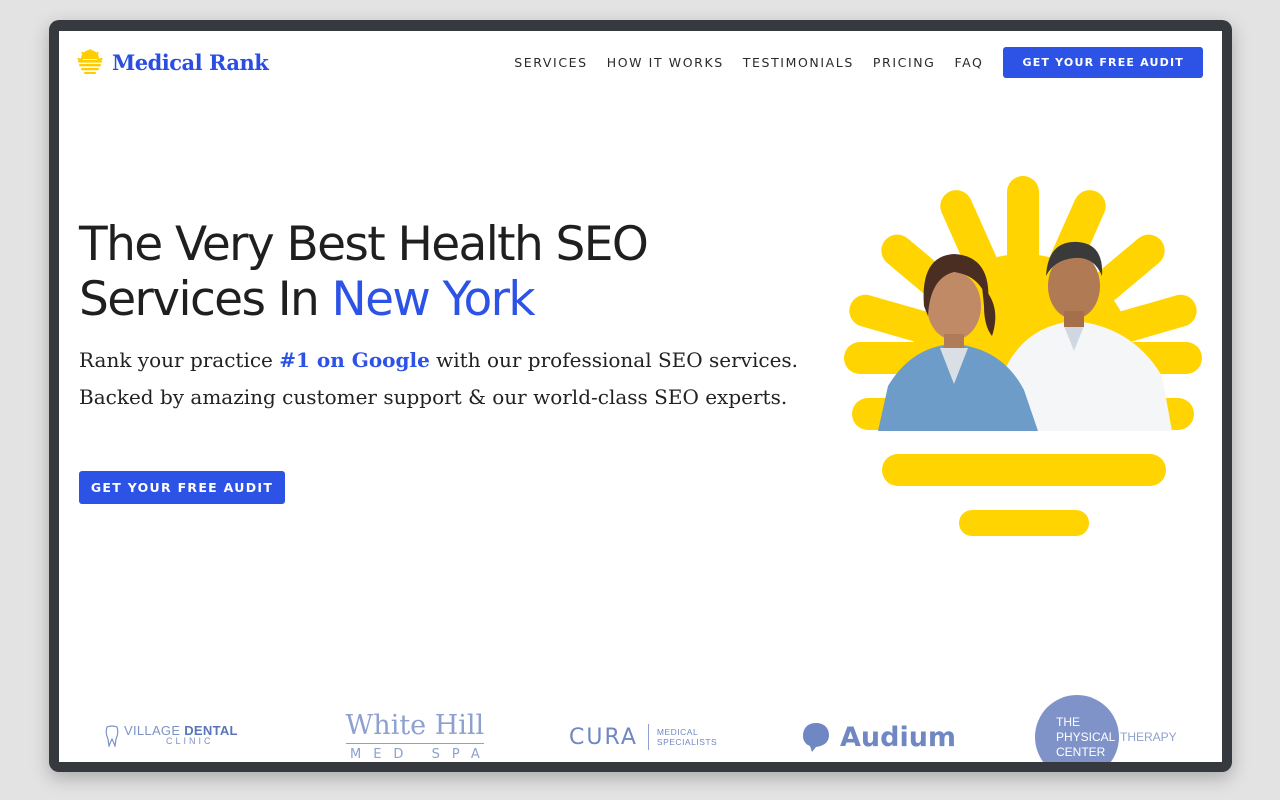 This screenshot has width=1280, height=800. I want to click on white-hill-sub: MED SPA, so click(421, 754).